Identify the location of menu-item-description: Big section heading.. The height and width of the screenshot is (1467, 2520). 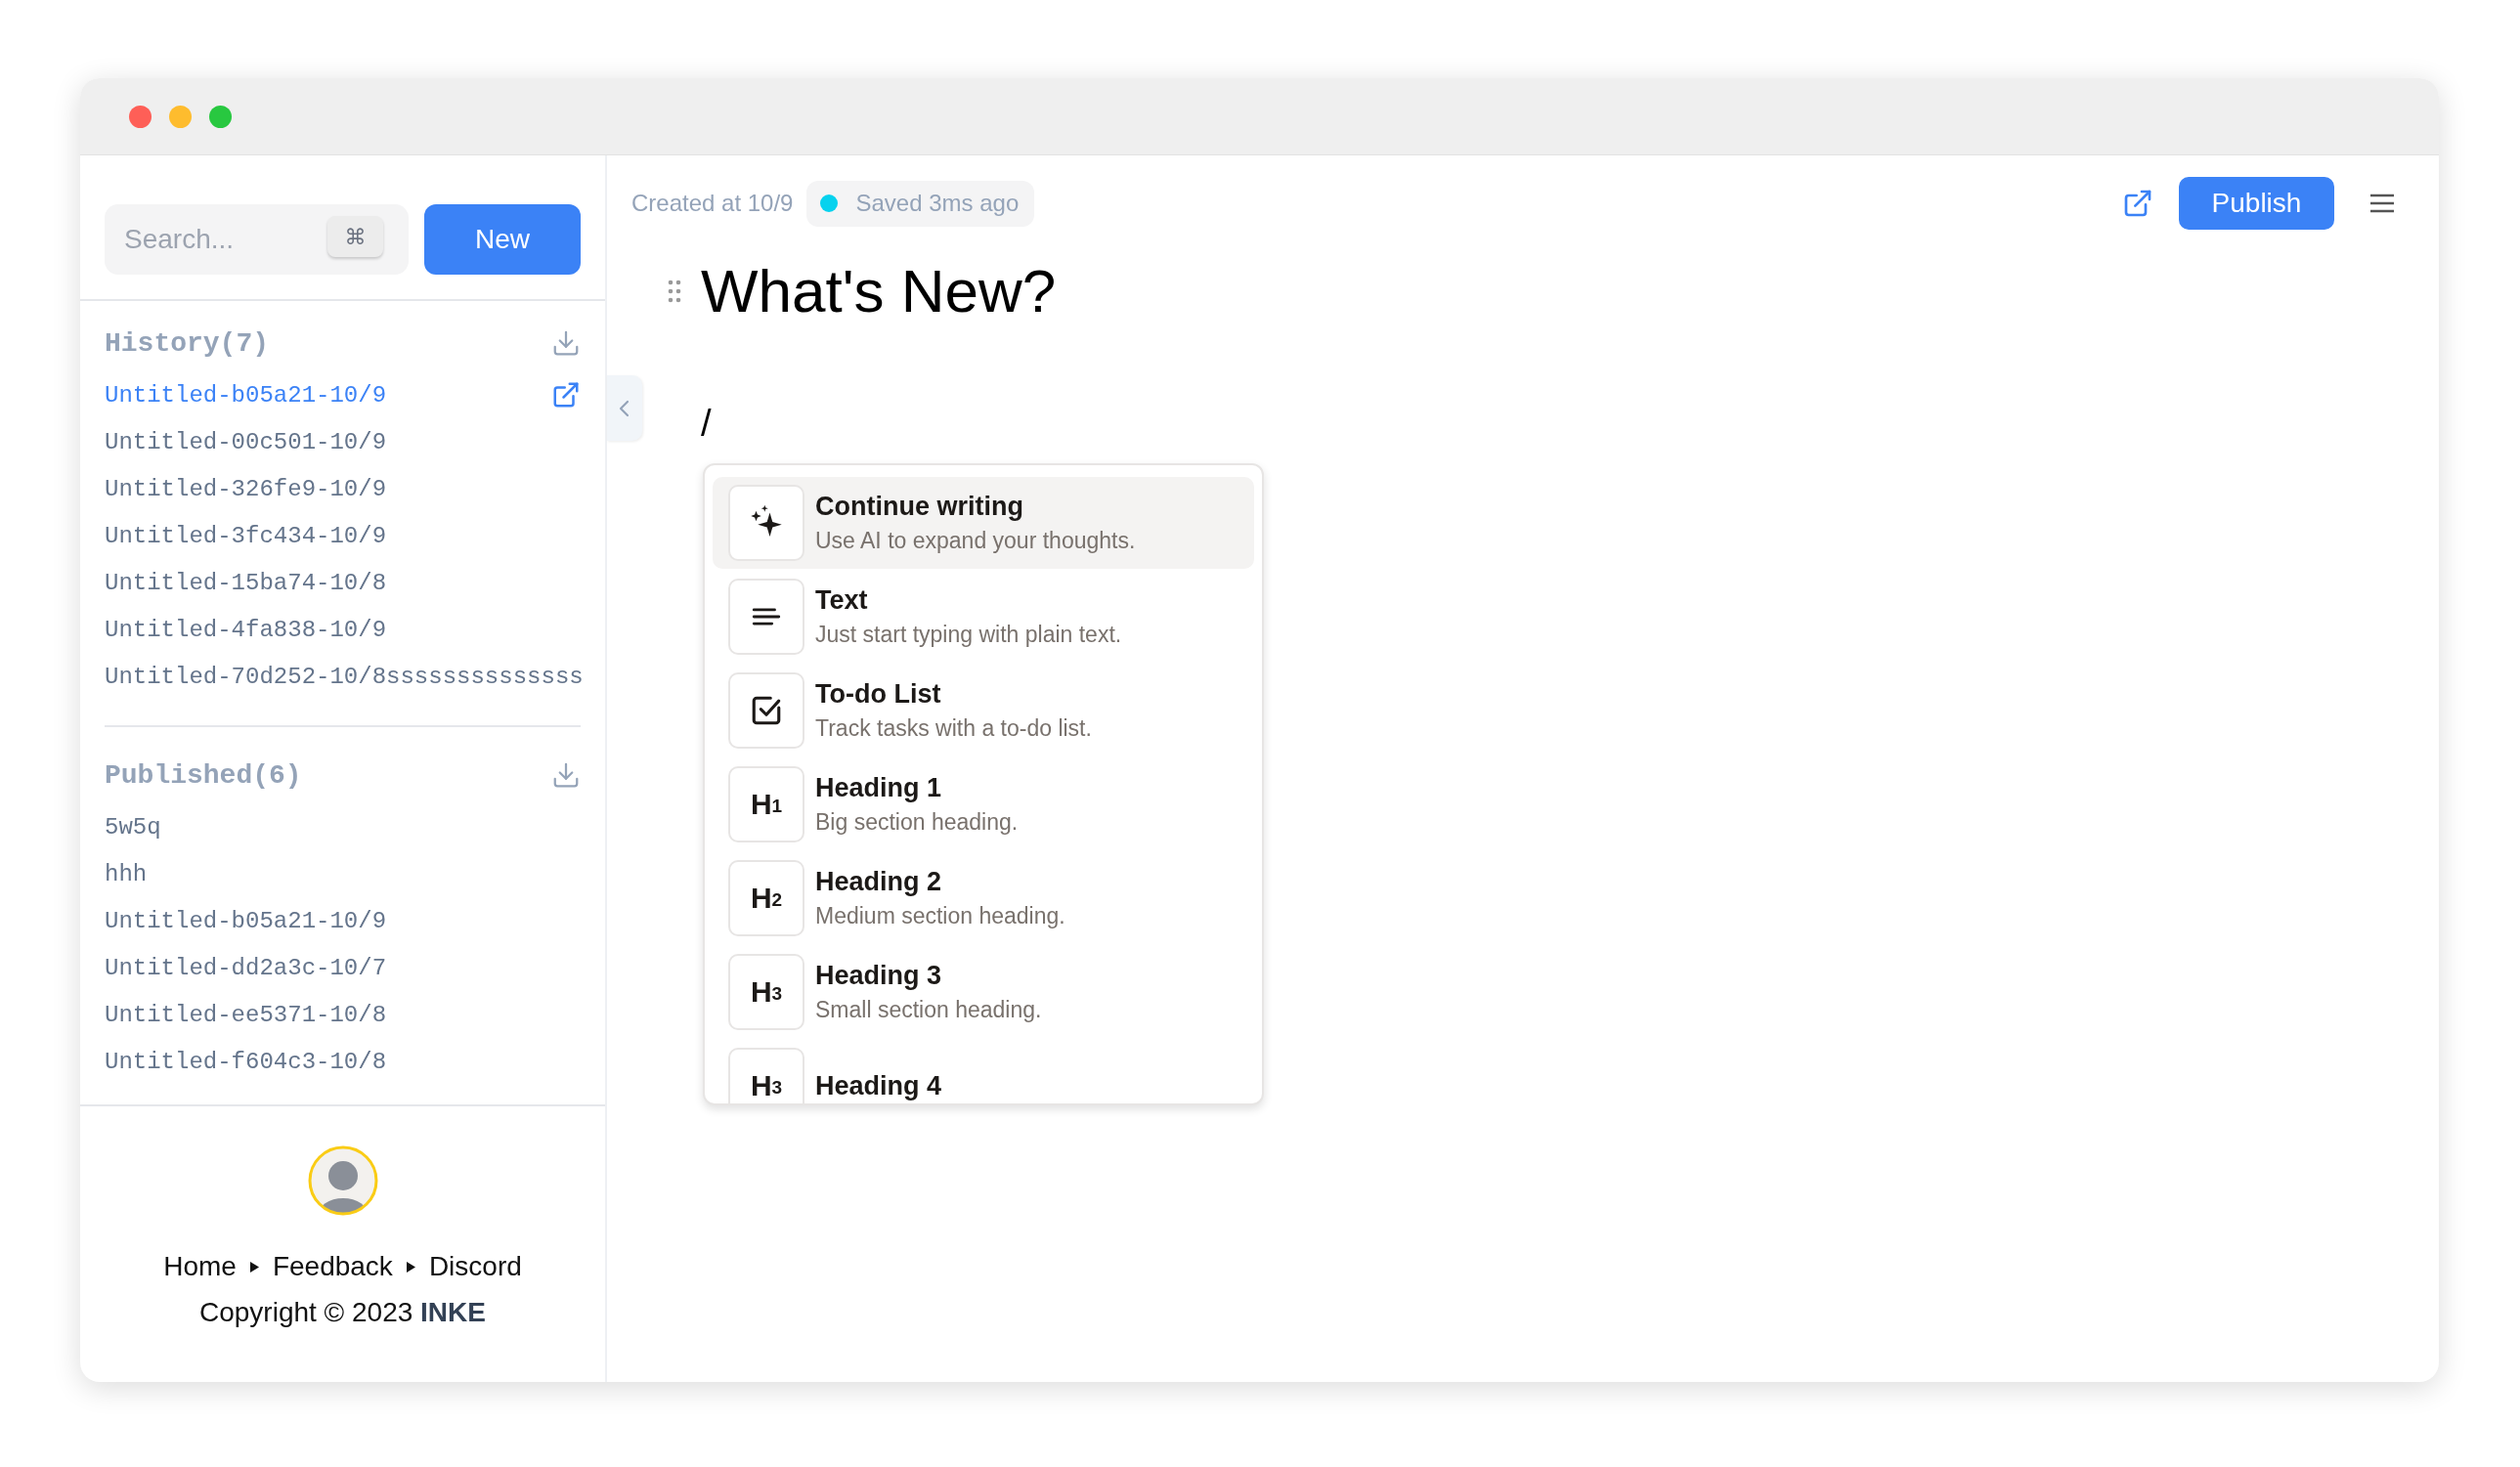
(917, 822).